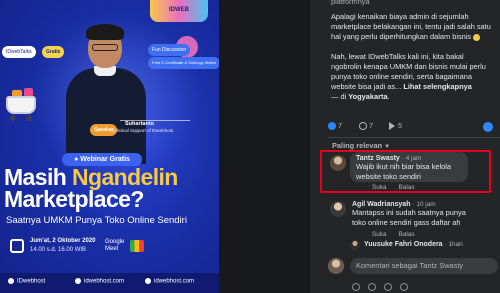  I want to click on current-user-avatar, so click(336, 266).